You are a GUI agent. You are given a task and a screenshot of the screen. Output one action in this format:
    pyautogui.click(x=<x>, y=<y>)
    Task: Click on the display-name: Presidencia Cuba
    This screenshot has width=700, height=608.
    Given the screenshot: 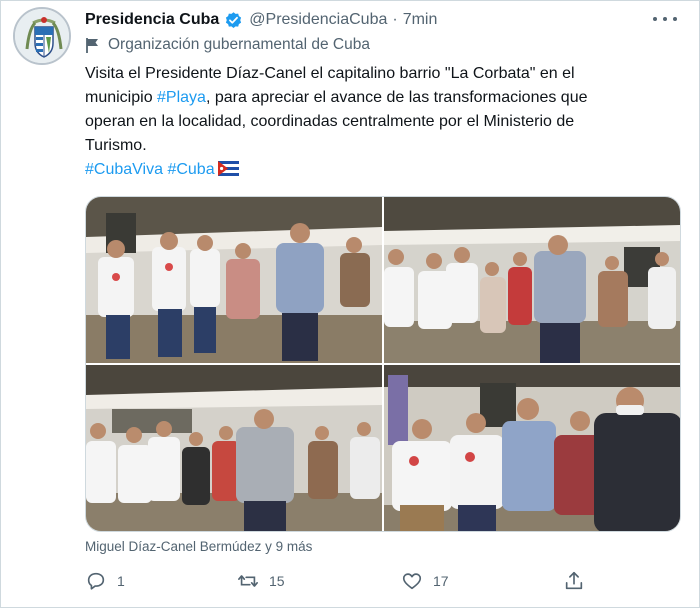 What is the action you would take?
    pyautogui.click(x=152, y=20)
    